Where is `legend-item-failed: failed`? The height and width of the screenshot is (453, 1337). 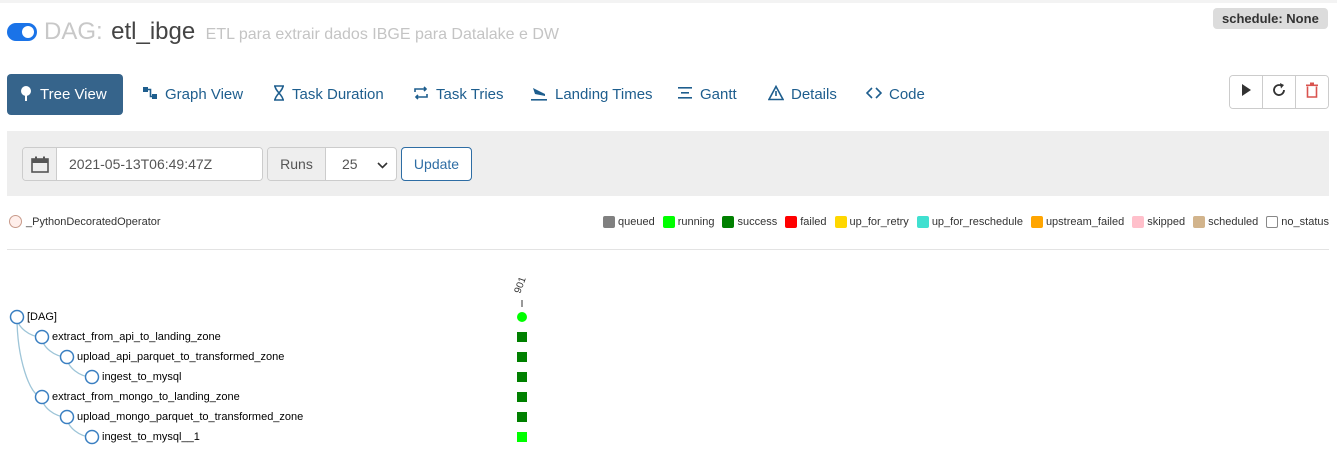
legend-item-failed: failed is located at coordinates (806, 222).